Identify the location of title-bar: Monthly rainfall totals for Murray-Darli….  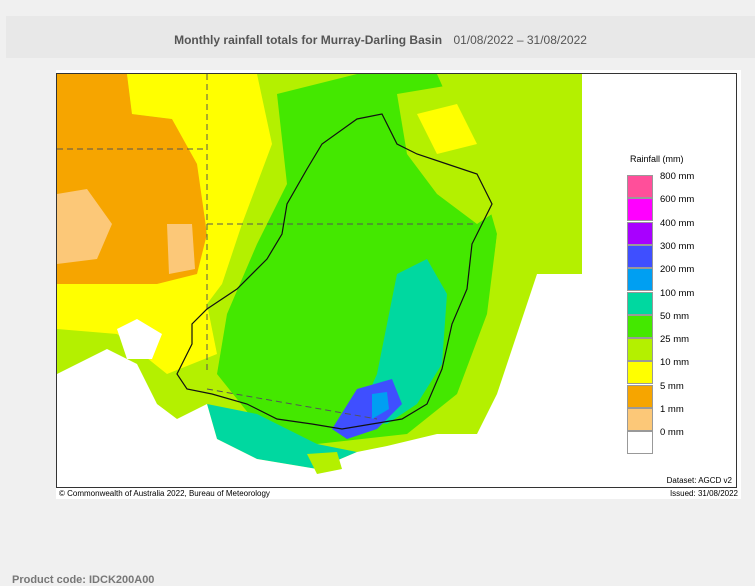
(380, 37).